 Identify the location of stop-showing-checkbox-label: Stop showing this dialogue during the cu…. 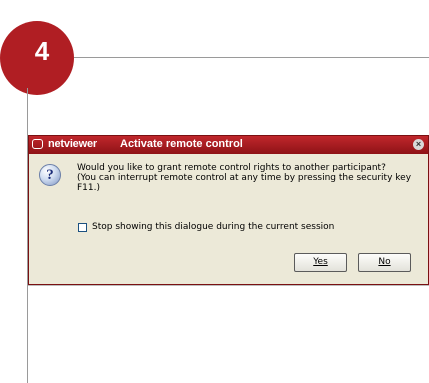
(213, 227).